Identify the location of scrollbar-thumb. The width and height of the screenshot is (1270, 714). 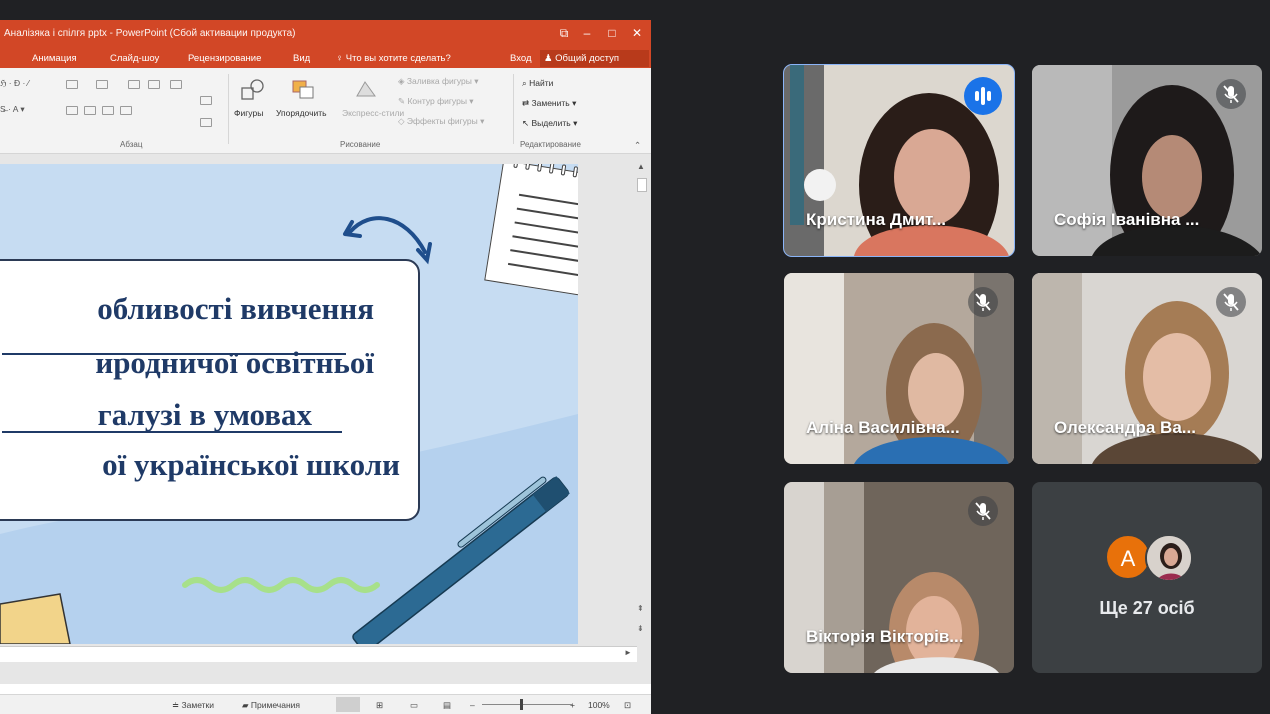
(642, 185).